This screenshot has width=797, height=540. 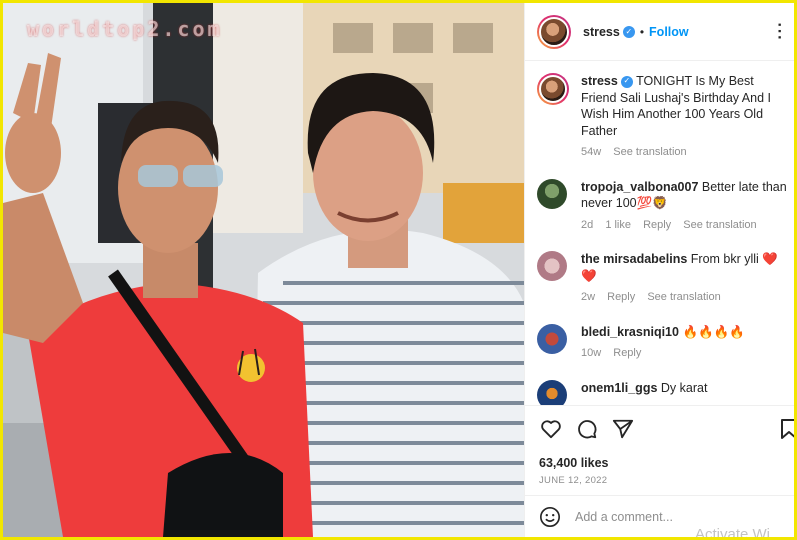 What do you see at coordinates (591, 152) in the screenshot?
I see `caption-age: 54w` at bounding box center [591, 152].